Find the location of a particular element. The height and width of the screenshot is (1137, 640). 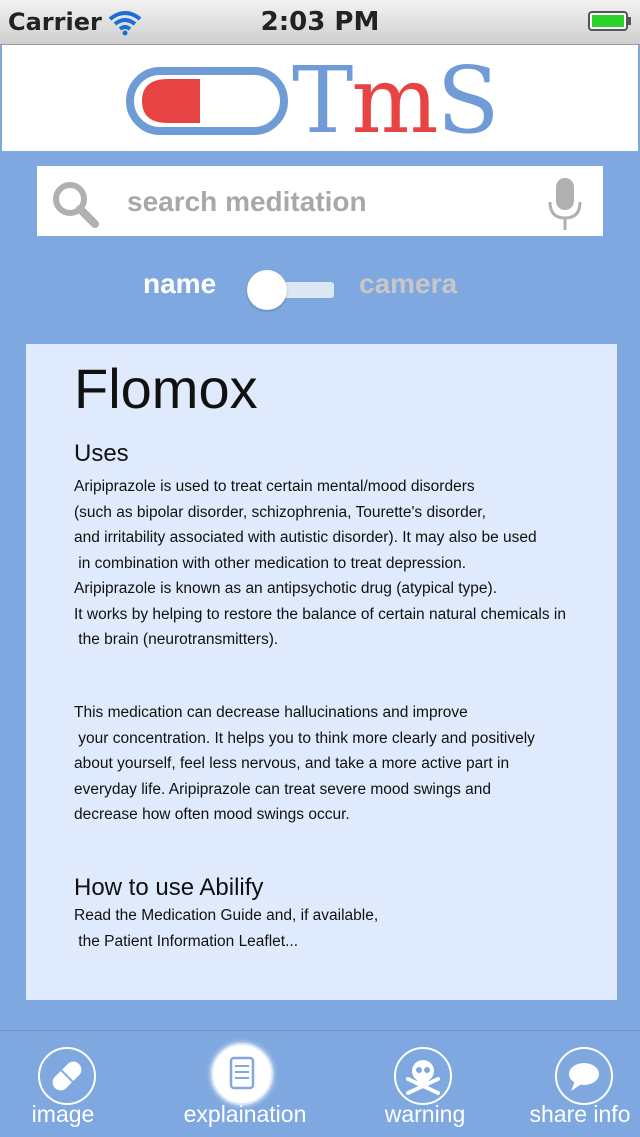

battery-icon is located at coordinates (609, 21).